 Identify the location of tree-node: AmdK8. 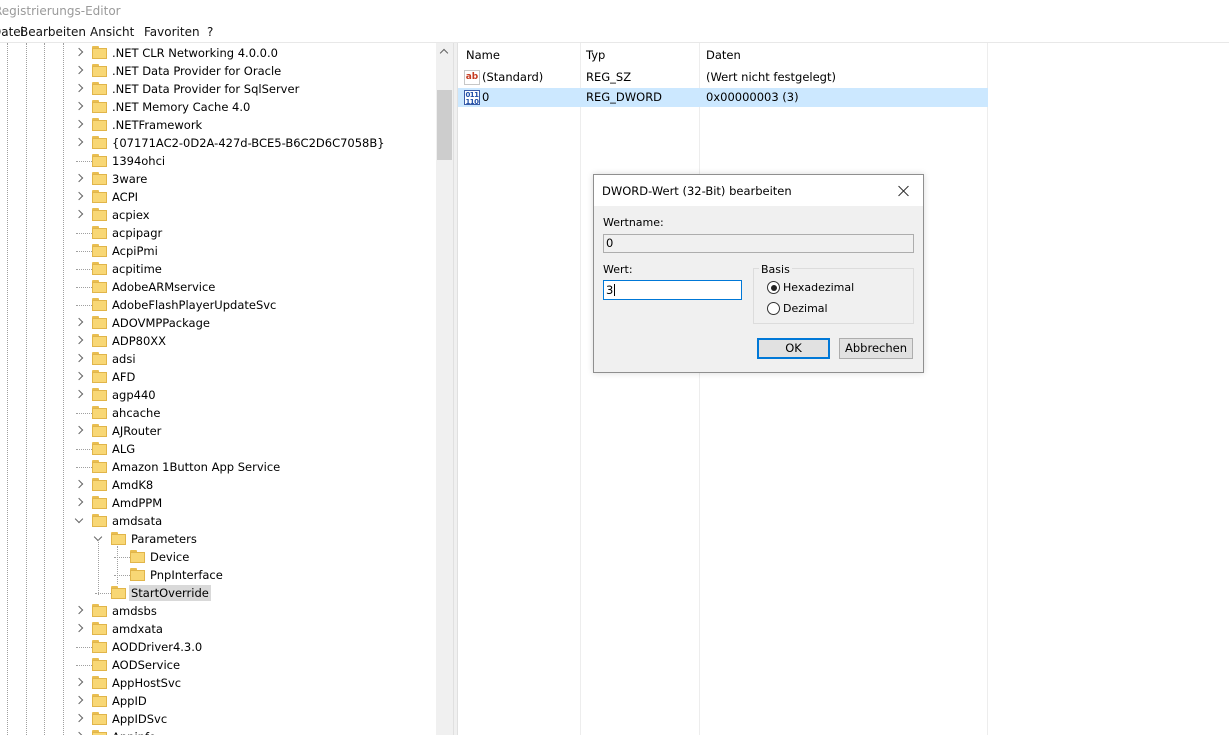
(218, 485).